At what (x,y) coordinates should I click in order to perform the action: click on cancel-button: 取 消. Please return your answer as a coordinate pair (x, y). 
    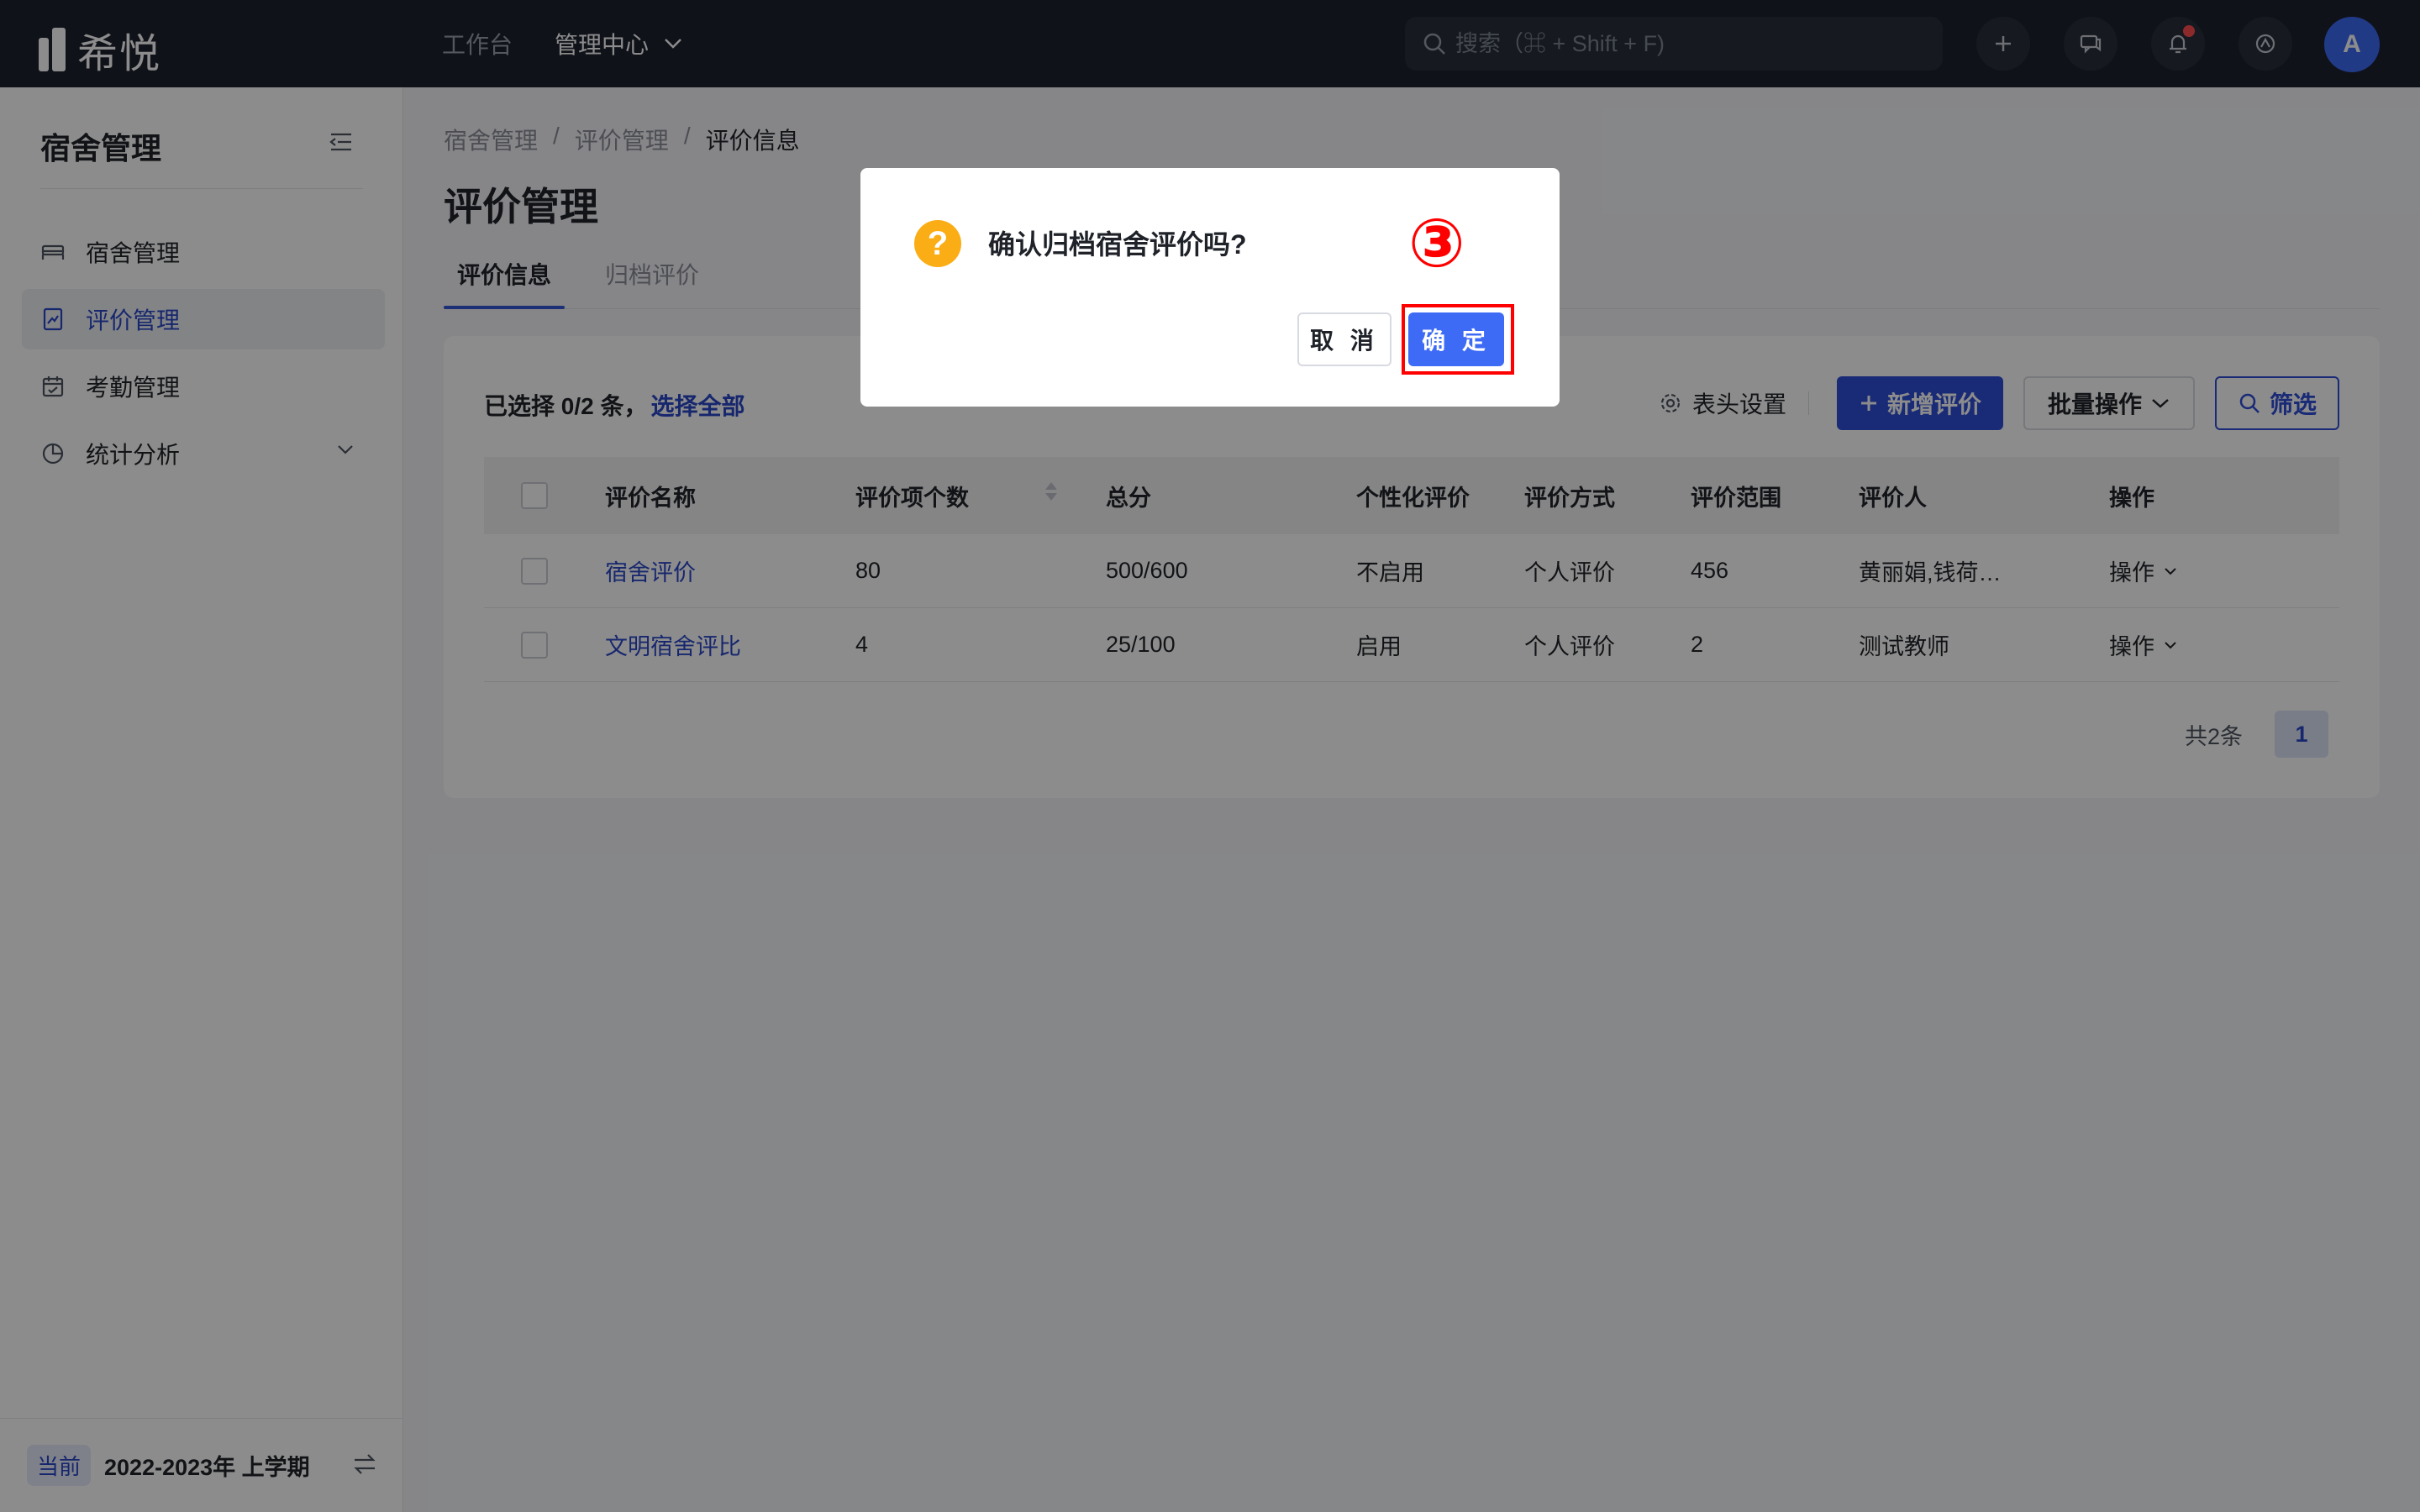
    Looking at the image, I should click on (1345, 339).